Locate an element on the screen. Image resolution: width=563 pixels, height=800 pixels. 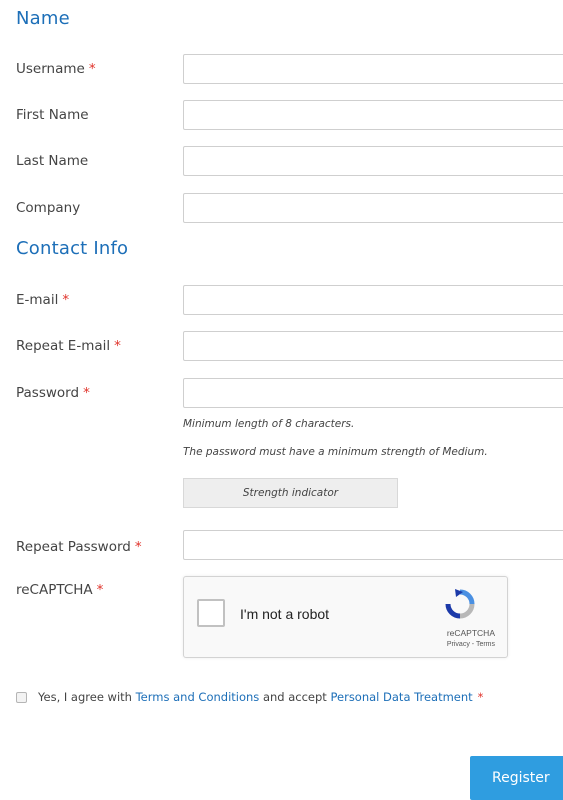
password-label: Password * is located at coordinates (53, 393).